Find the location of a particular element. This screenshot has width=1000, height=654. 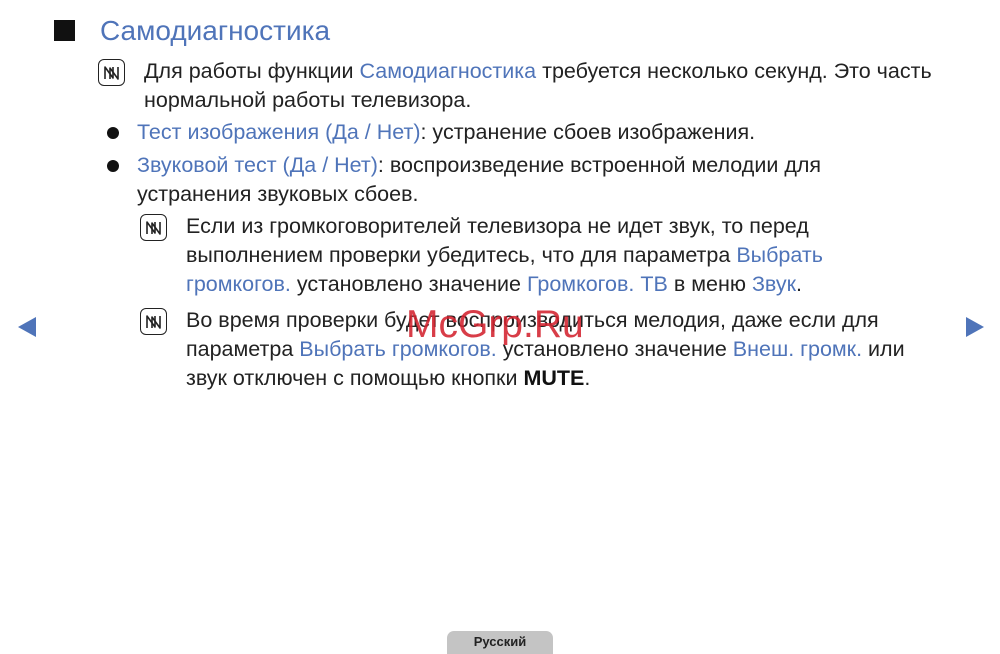

highlight-picture-test: Тест изображения (Да / Нет) is located at coordinates (279, 132).